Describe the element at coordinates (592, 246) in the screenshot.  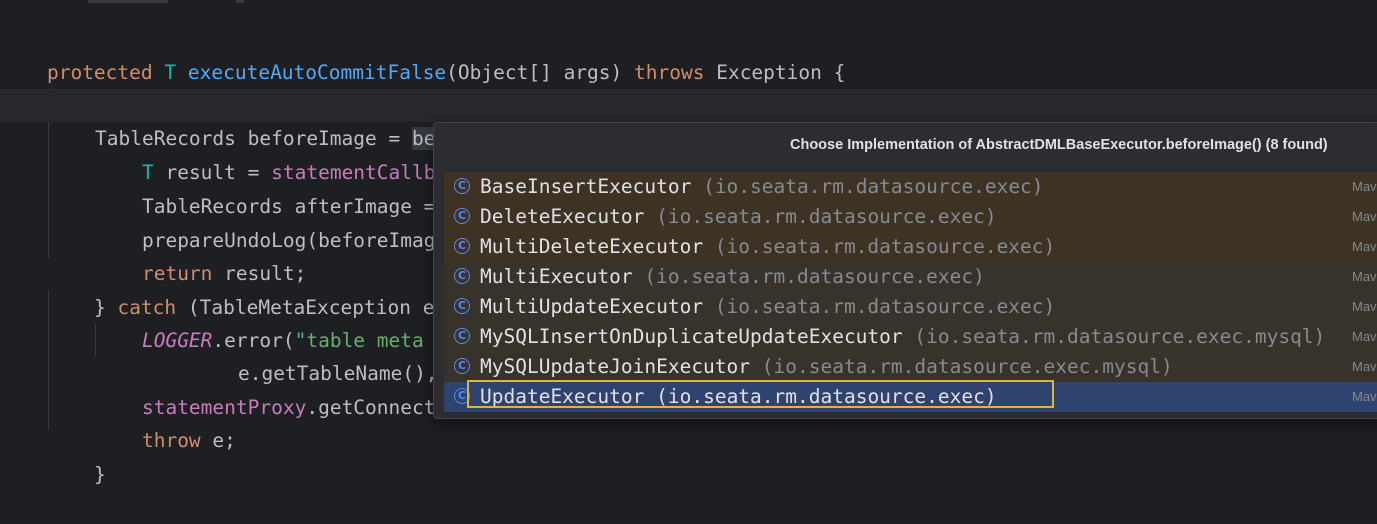
I see `class-name: MultiDeleteExecutor` at that location.